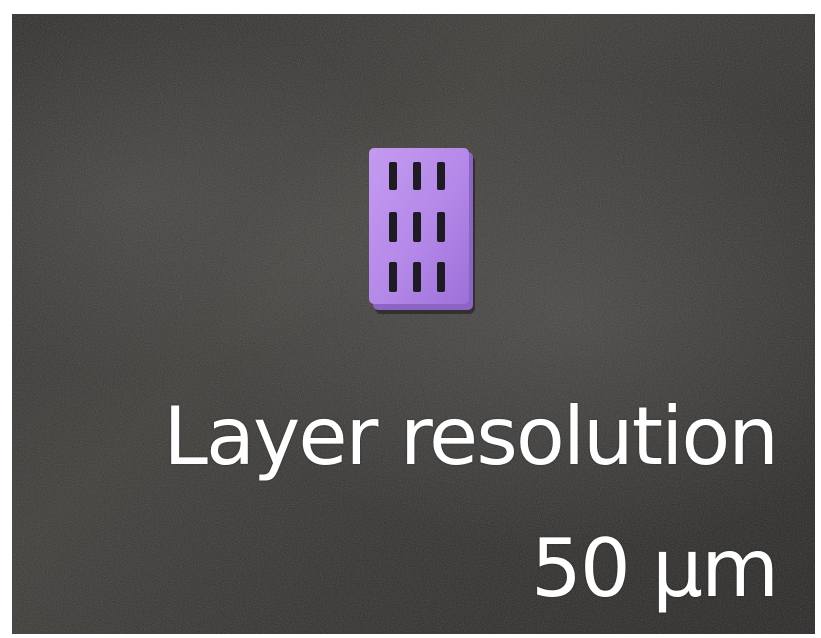 This screenshot has width=821, height=638. What do you see at coordinates (654, 568) in the screenshot?
I see `caption-line-2: 50 µm` at bounding box center [654, 568].